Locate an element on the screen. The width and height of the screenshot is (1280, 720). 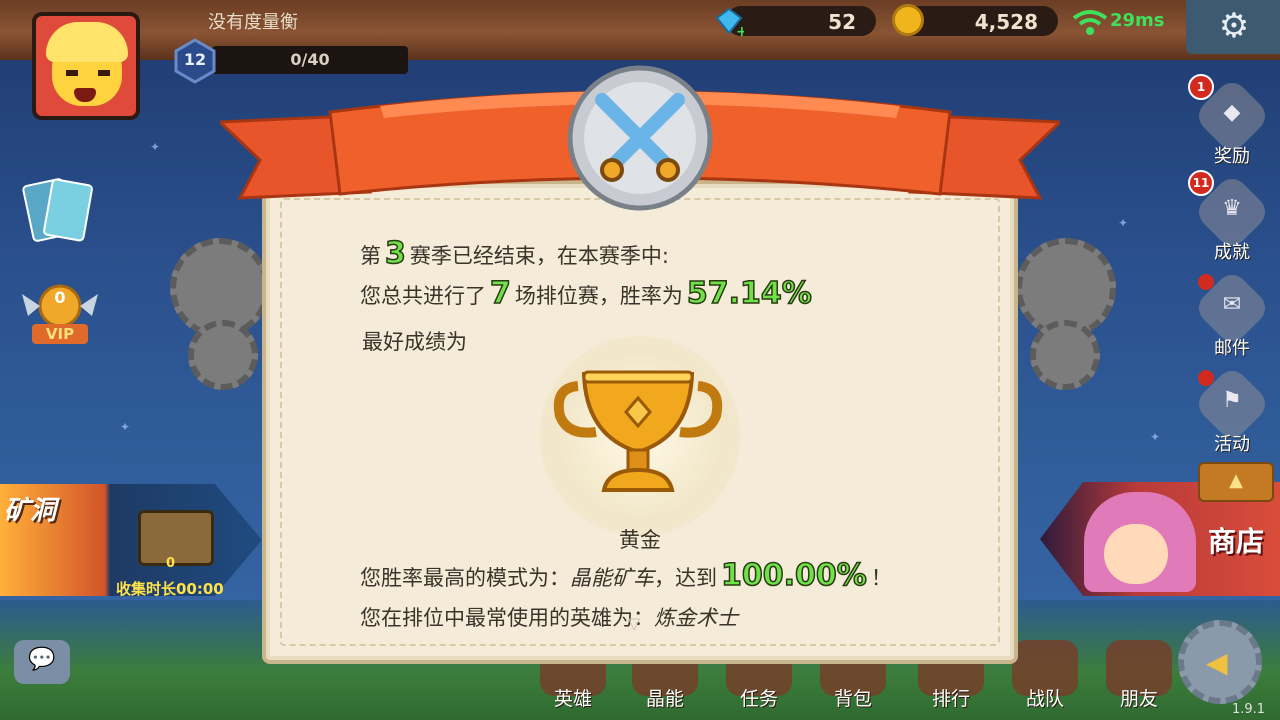
summary-line-5: 您在排位中最常使用的英雄为：炼金术士 is located at coordinates (549, 617).